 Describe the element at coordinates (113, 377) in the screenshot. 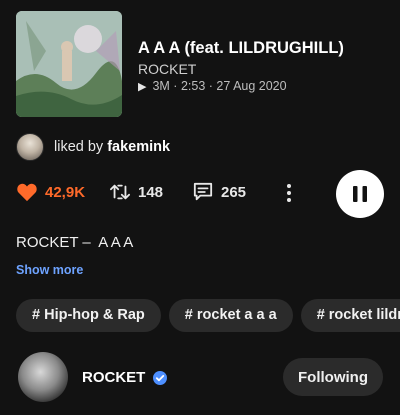

I see `artist-name: ROCKET` at that location.